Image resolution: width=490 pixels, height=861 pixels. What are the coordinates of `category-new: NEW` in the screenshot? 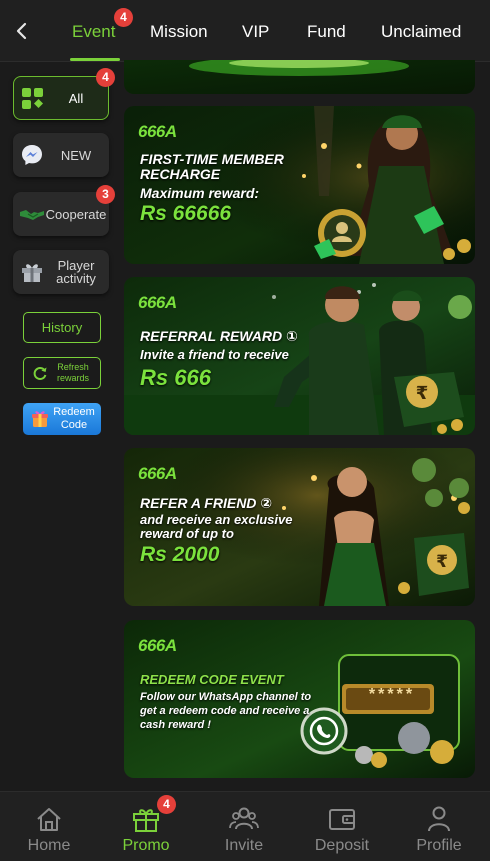 It's located at (61, 155).